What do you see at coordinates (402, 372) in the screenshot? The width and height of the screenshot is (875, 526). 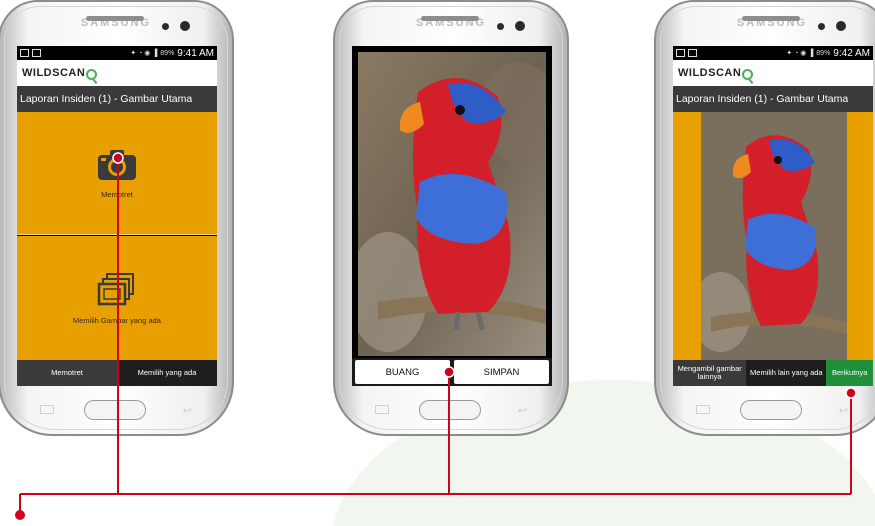 I see `discard-button: BUANG` at bounding box center [402, 372].